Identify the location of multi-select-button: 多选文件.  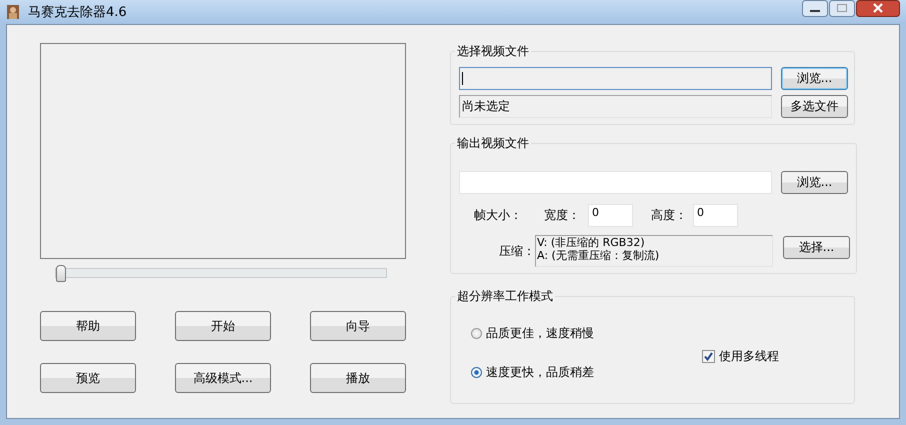
(814, 106).